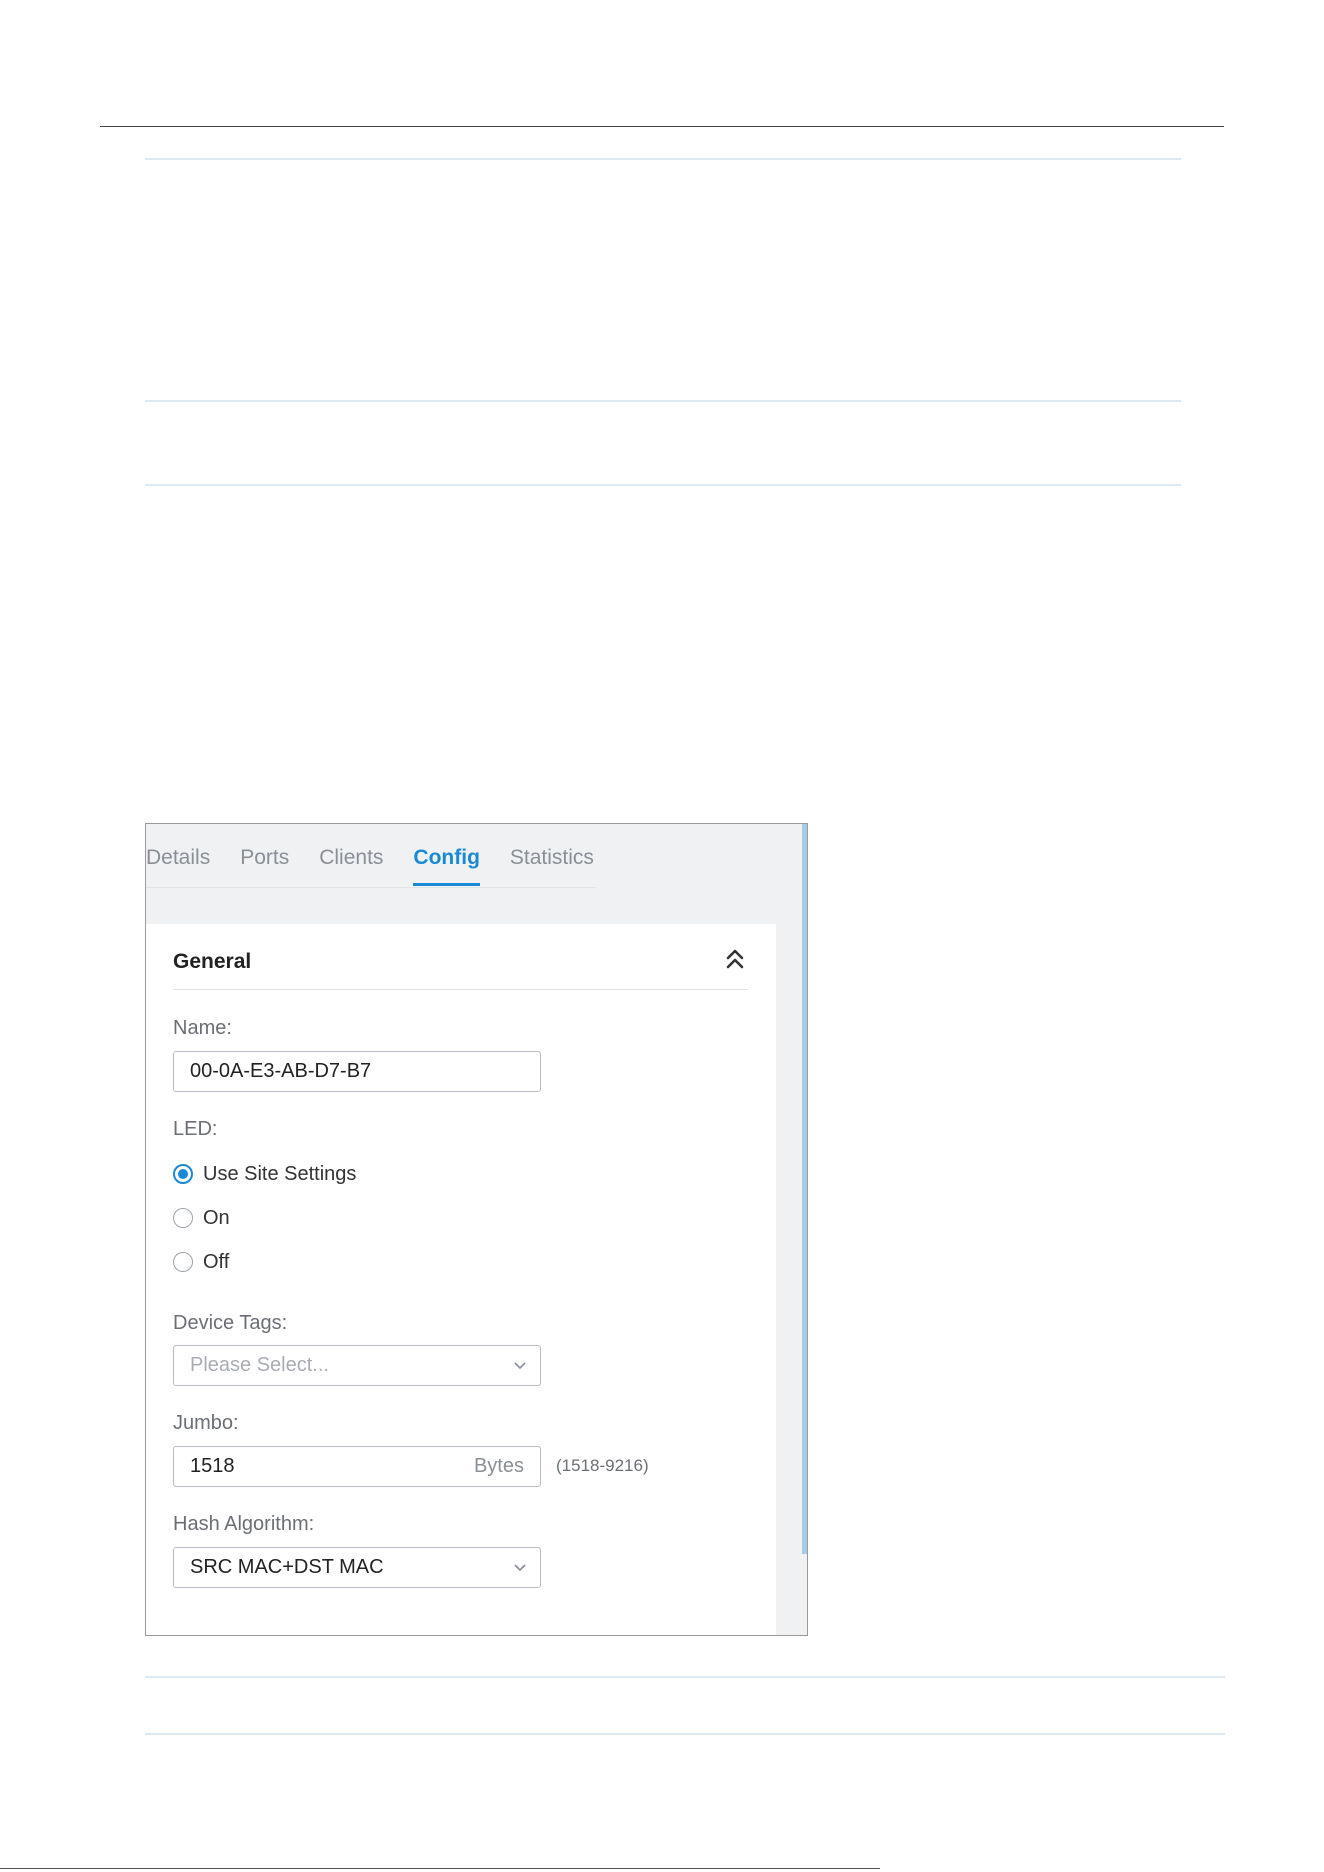  Describe the element at coordinates (351, 866) in the screenshot. I see `tab-clients: Clients` at that location.